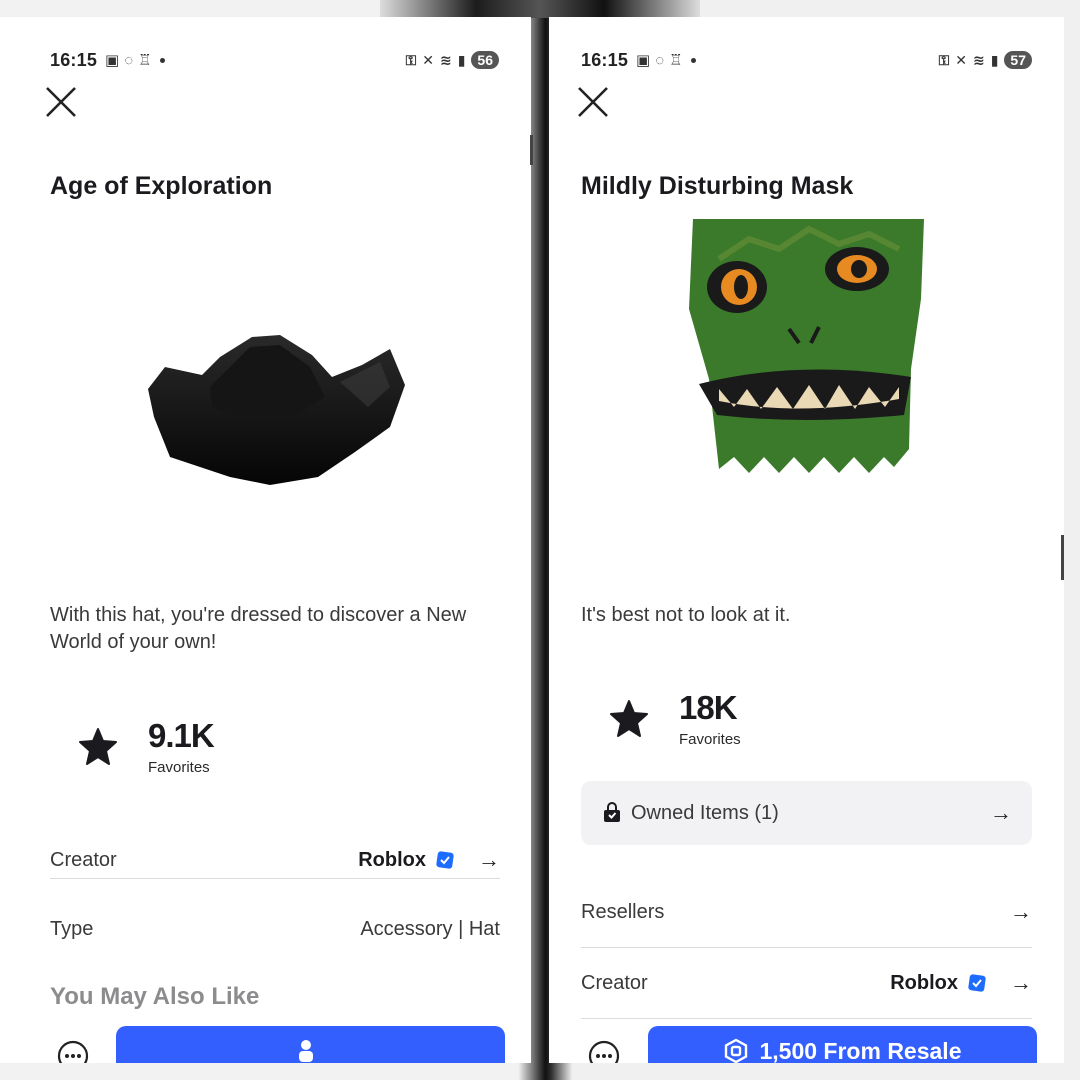 Image resolution: width=1080 pixels, height=1080 pixels. Describe the element at coordinates (72, 929) in the screenshot. I see `type-label: Type` at that location.